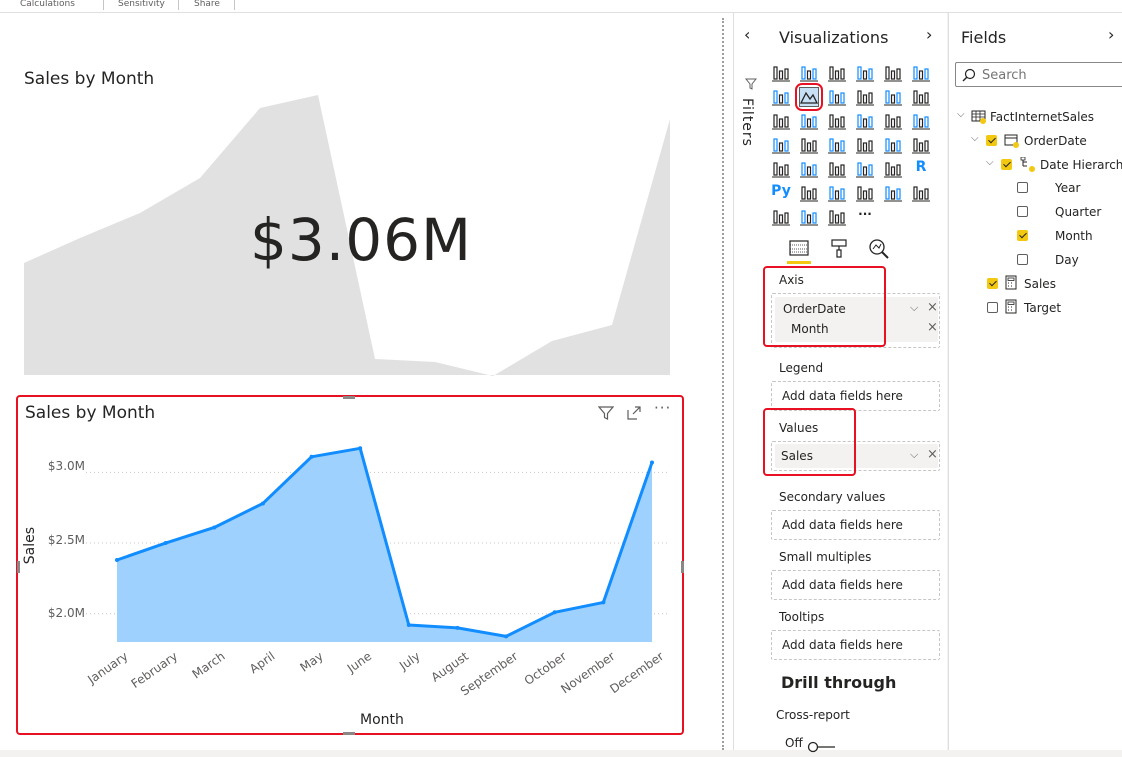  Describe the element at coordinates (893, 121) in the screenshot. I see `donut-chart-icon` at that location.